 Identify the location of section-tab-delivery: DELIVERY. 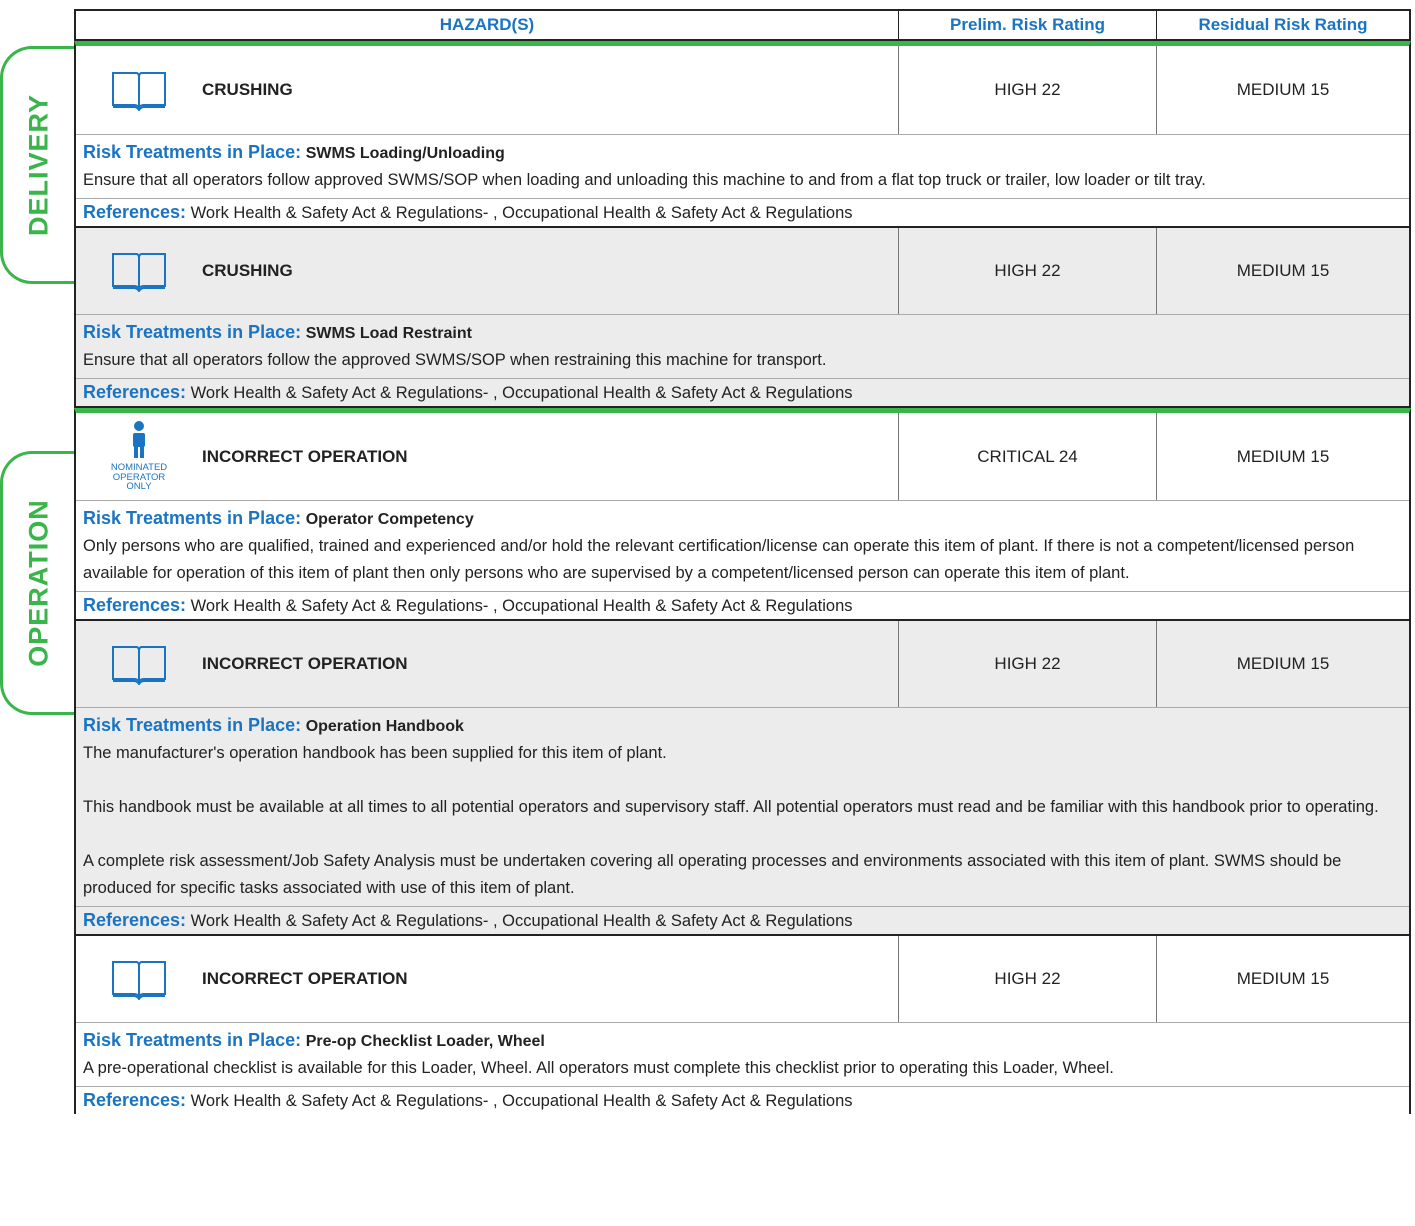
(37, 165).